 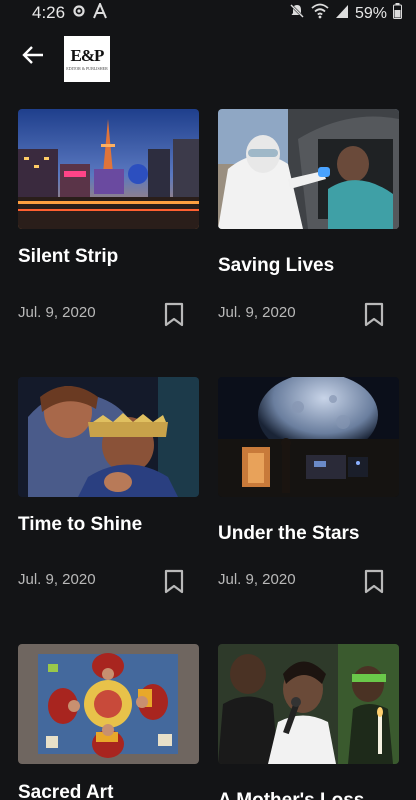 What do you see at coordinates (370, 13) in the screenshot?
I see `battery-percent: 59%` at bounding box center [370, 13].